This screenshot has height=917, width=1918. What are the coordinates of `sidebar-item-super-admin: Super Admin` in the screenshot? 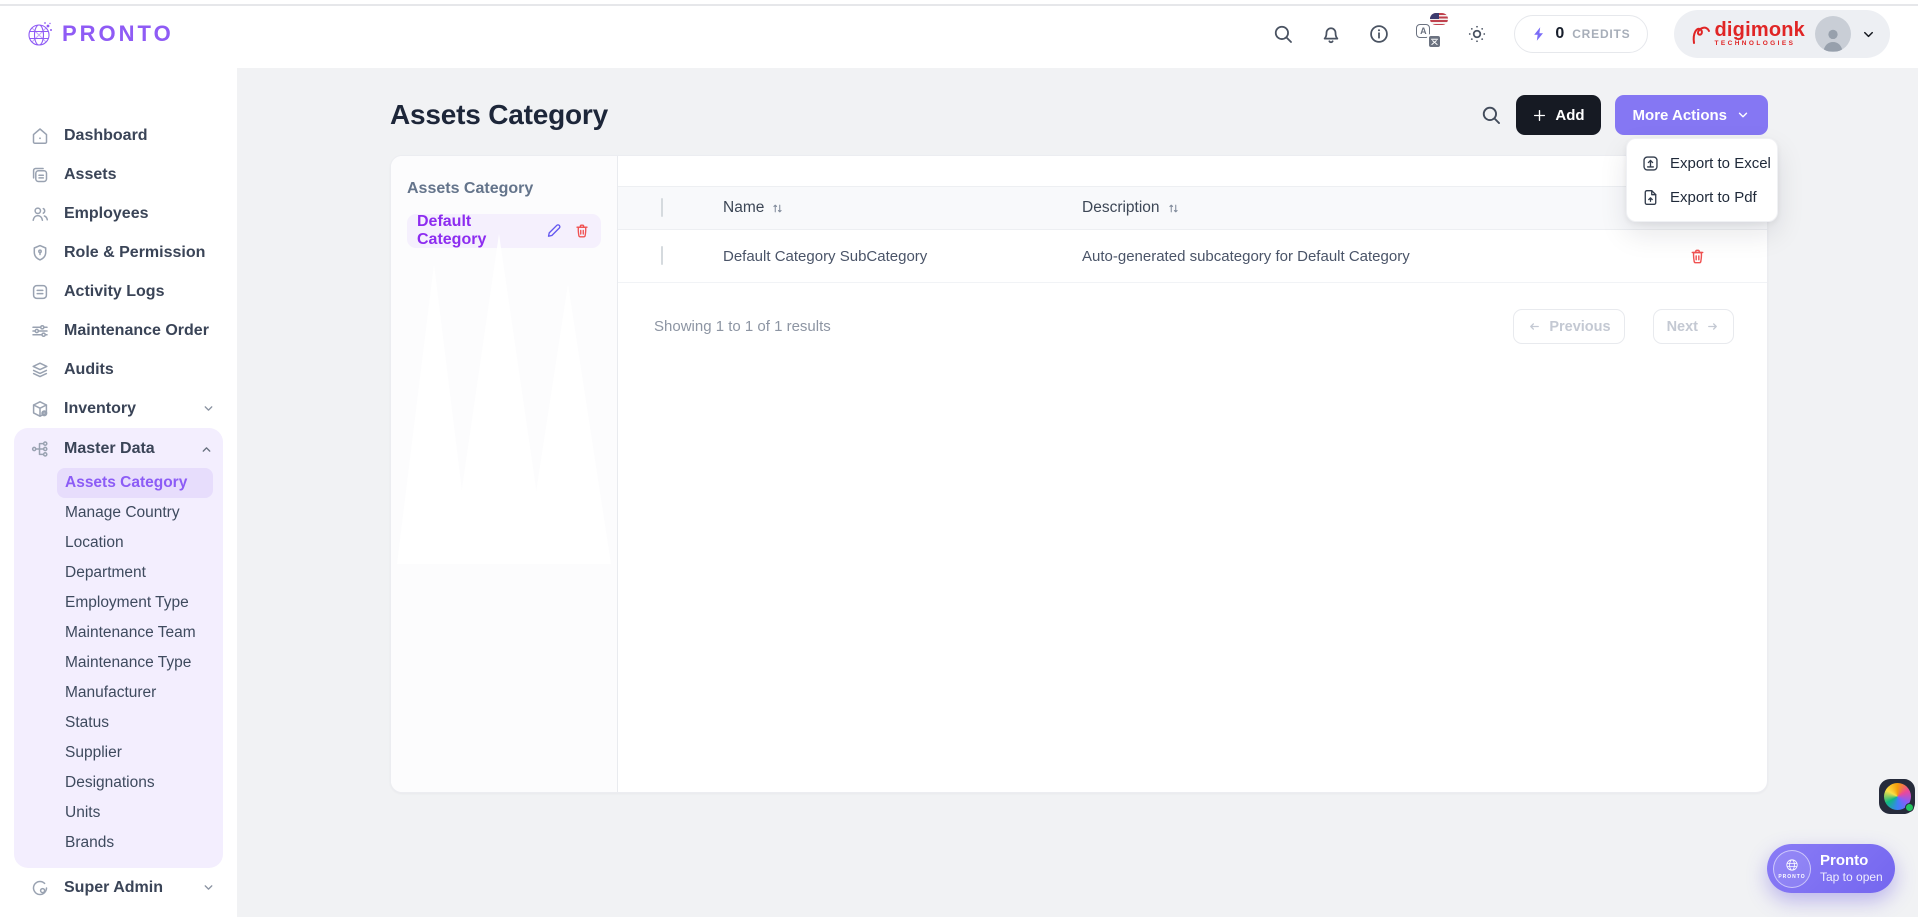 It's located at (118, 887).